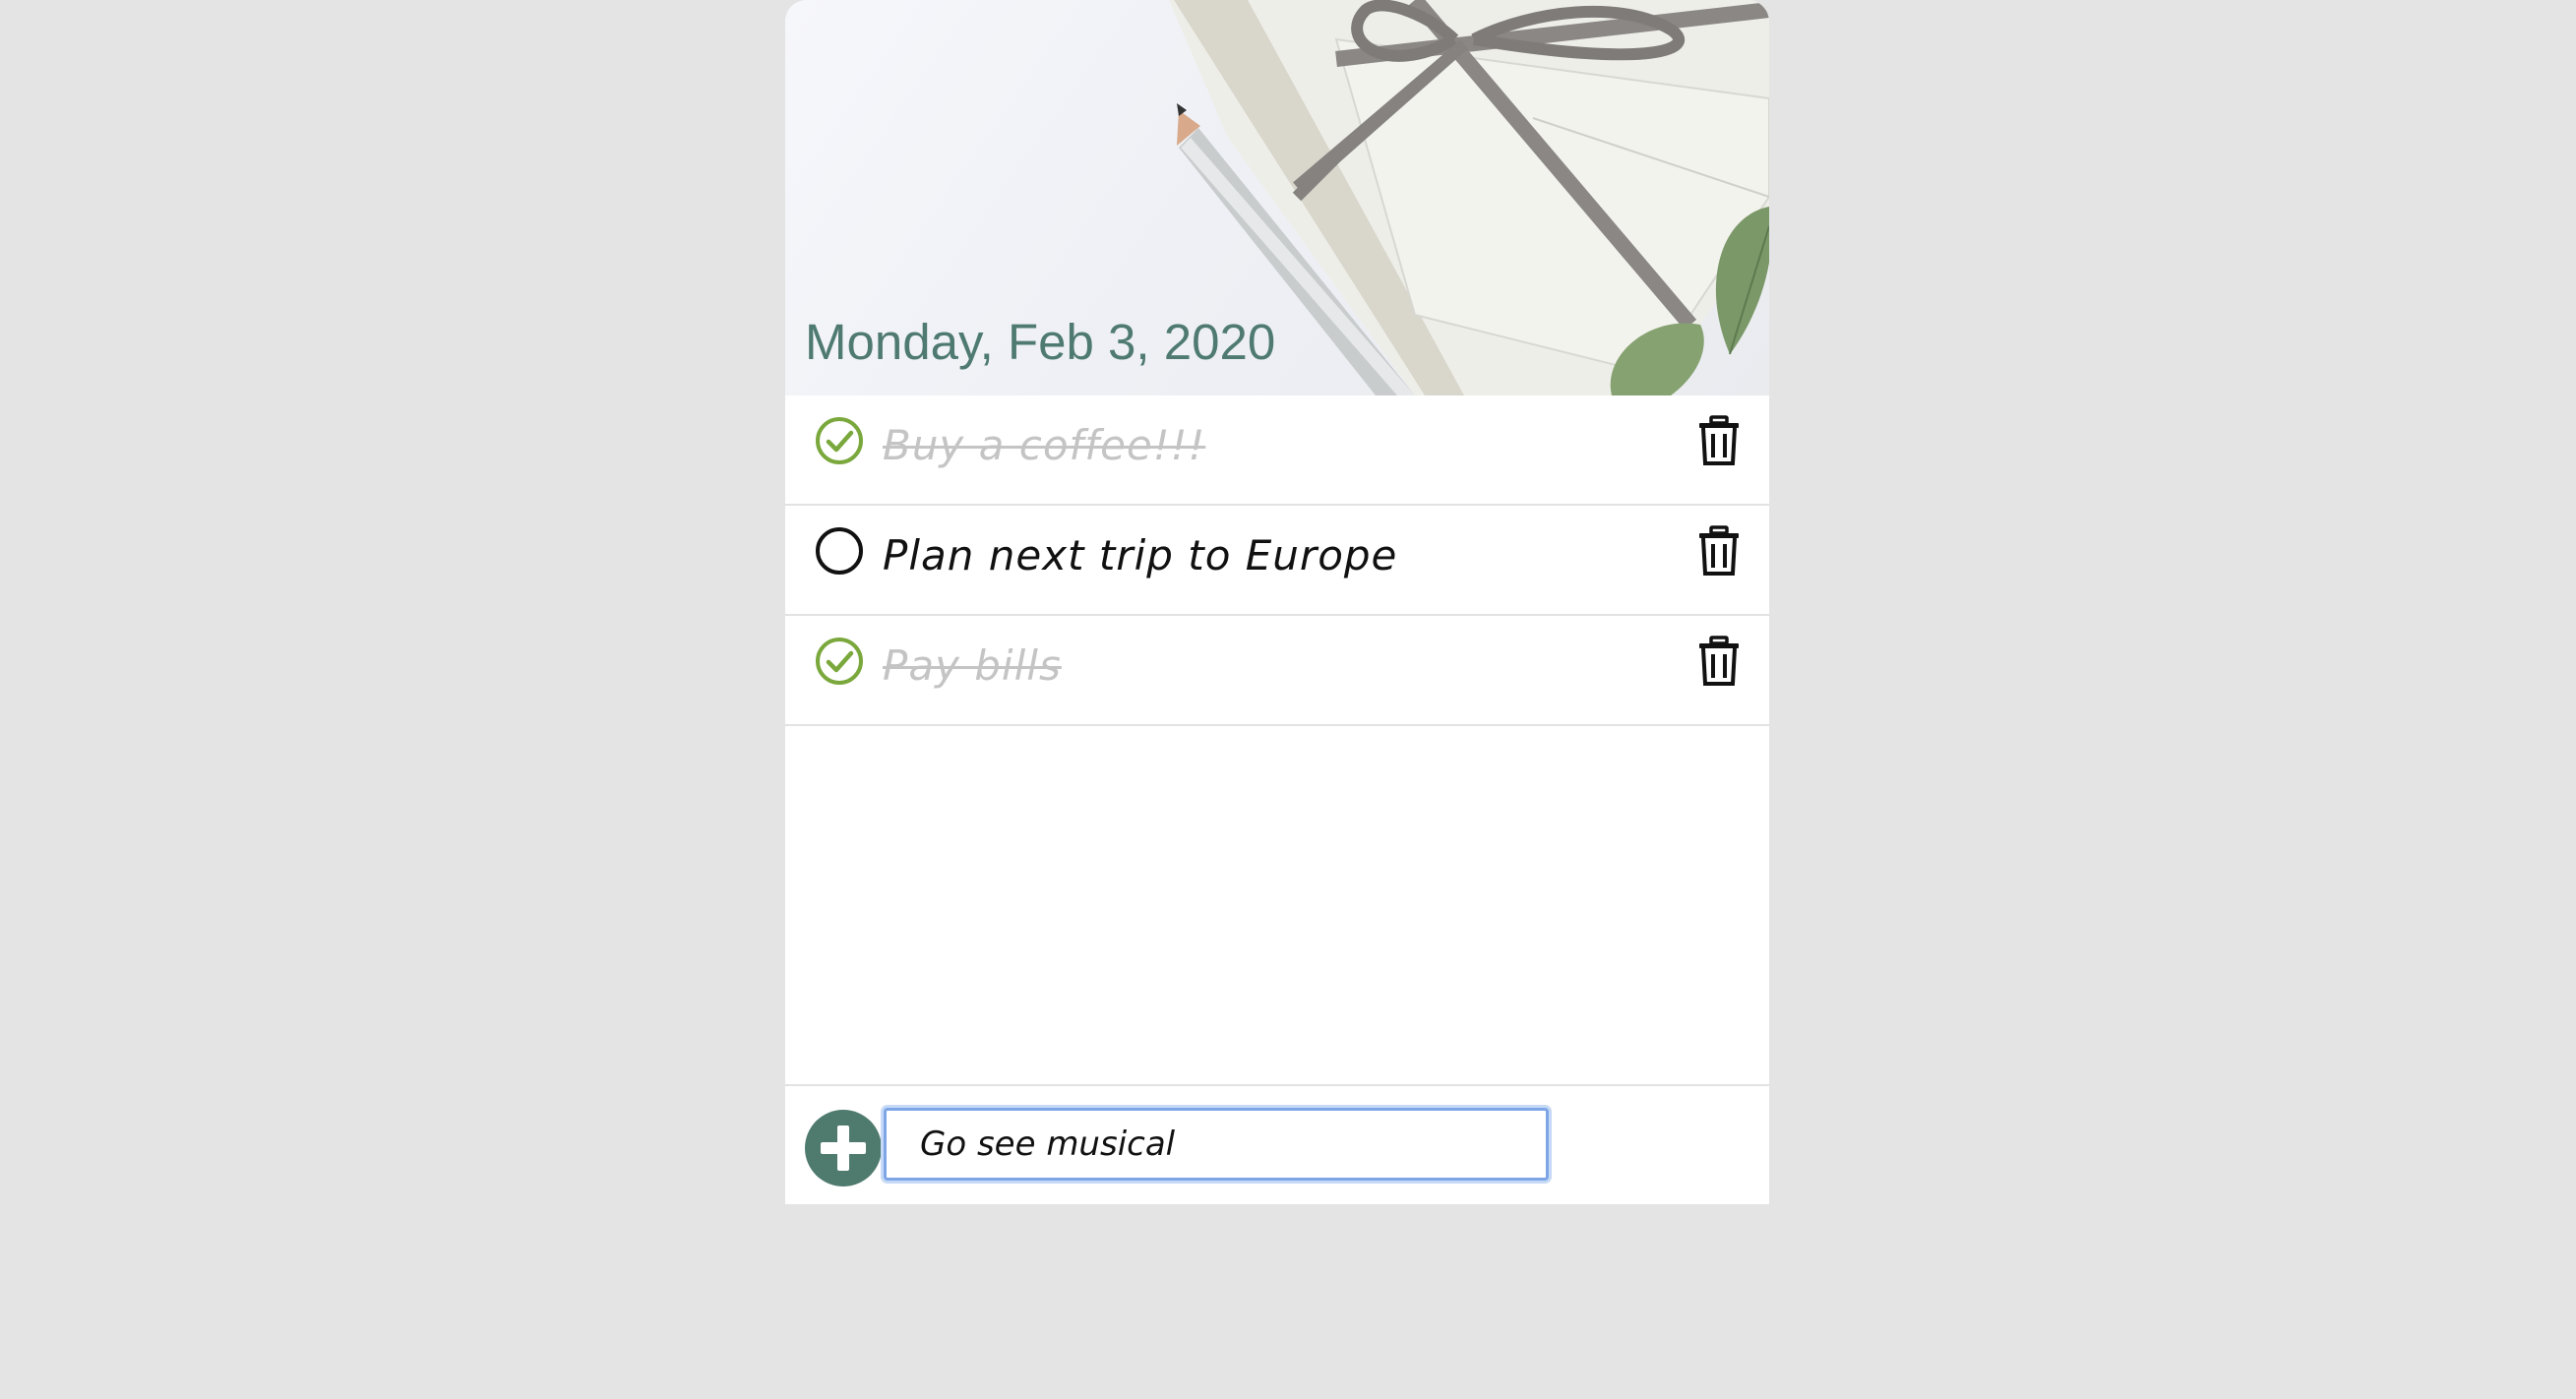 The image size is (2576, 1399). I want to click on empty-circle-icon, so click(839, 551).